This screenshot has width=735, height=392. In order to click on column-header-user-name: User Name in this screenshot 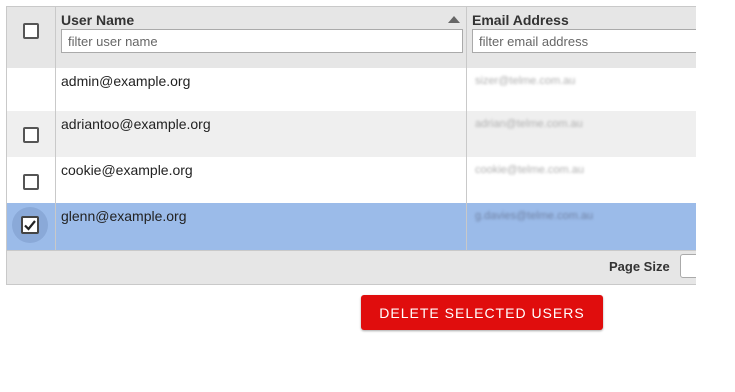, I will do `click(97, 20)`.